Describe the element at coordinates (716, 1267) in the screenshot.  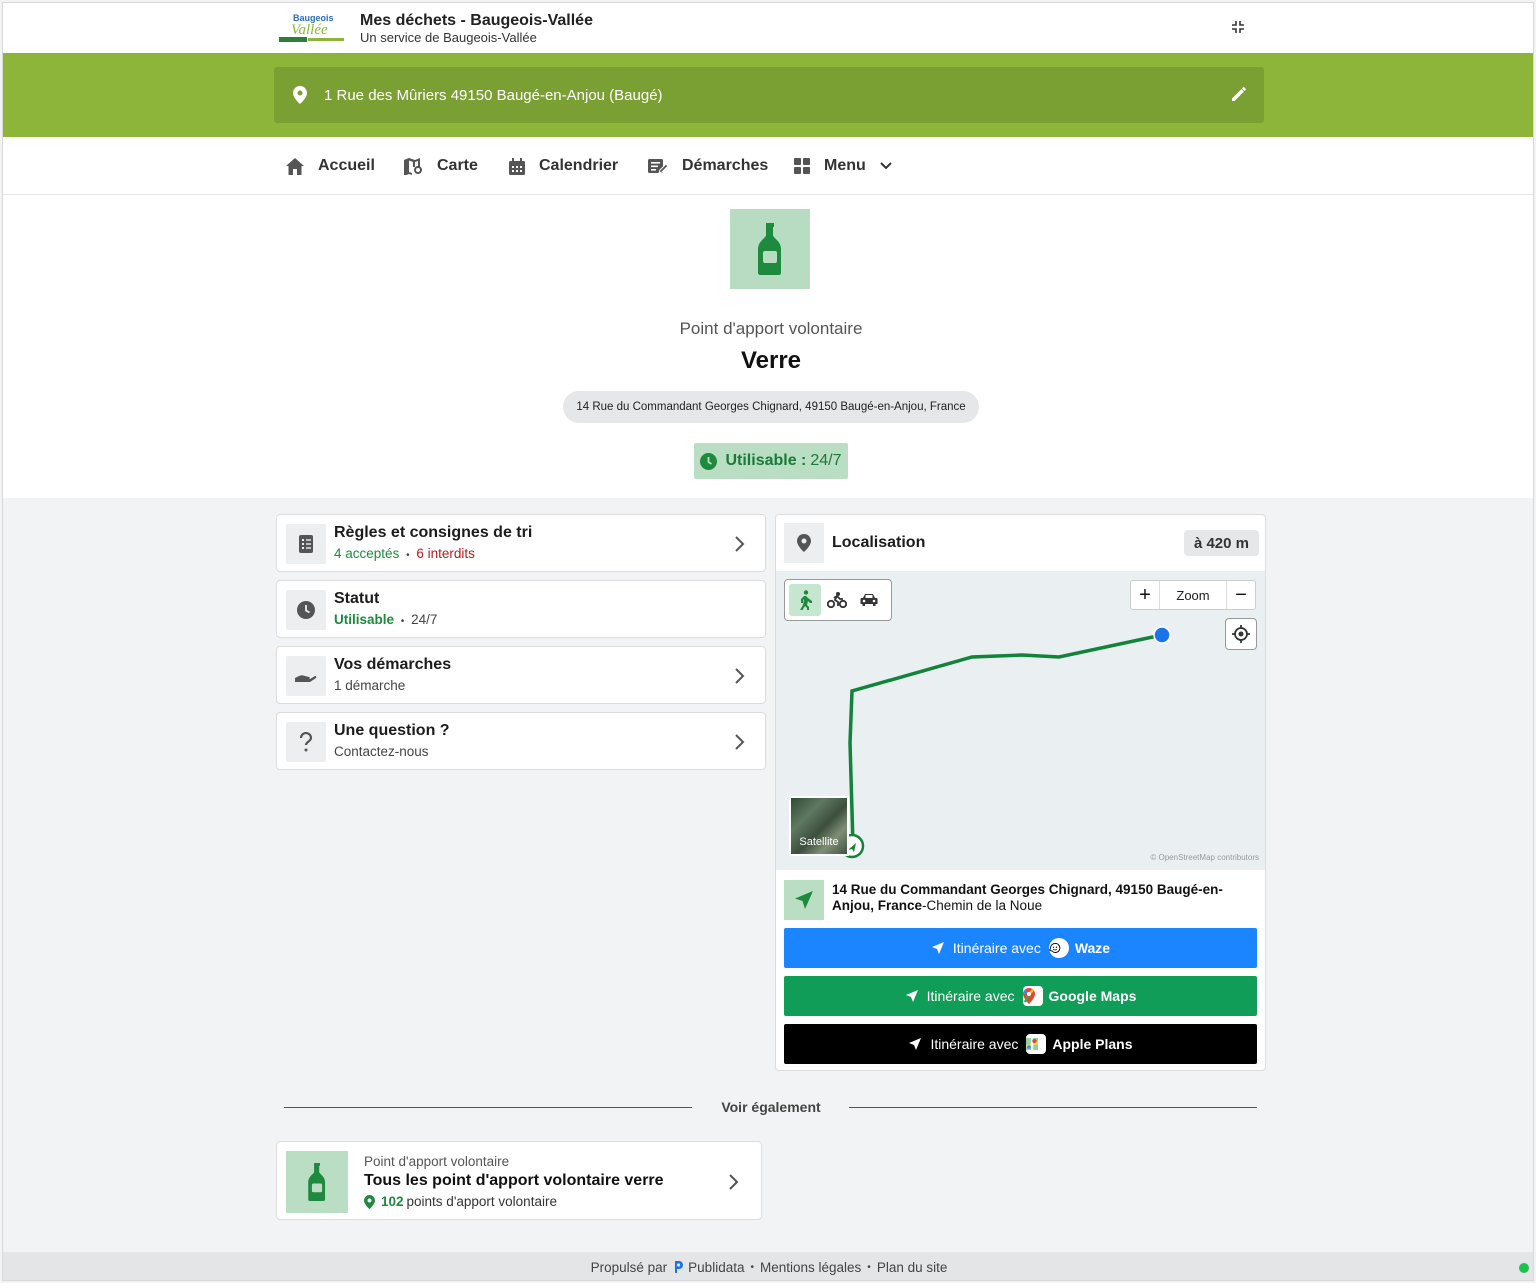
I see `publidata-label: Publidata` at that location.